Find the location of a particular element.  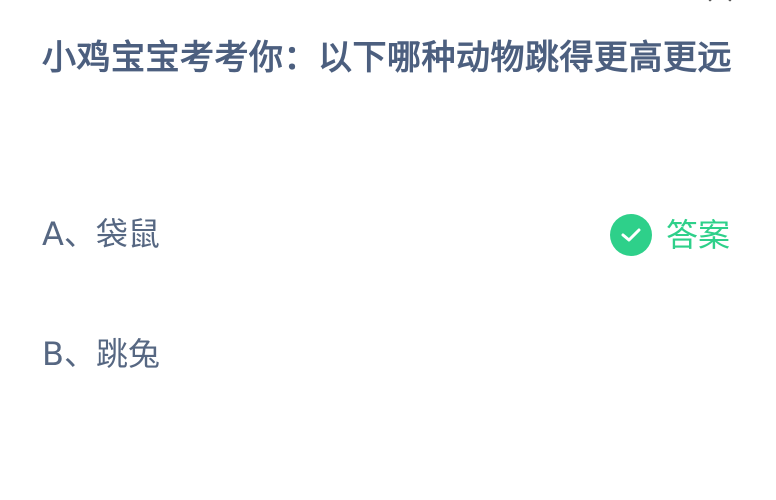

option-a: A、袋鼠 答案 is located at coordinates (388, 235).